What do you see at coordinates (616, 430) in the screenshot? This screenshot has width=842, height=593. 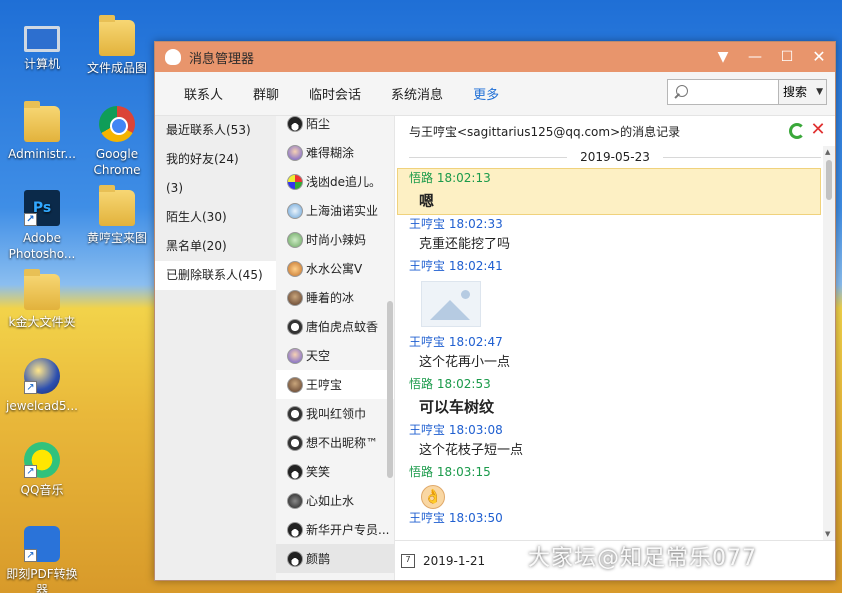 I see `message-meta: 王哼宝 18:03:08` at bounding box center [616, 430].